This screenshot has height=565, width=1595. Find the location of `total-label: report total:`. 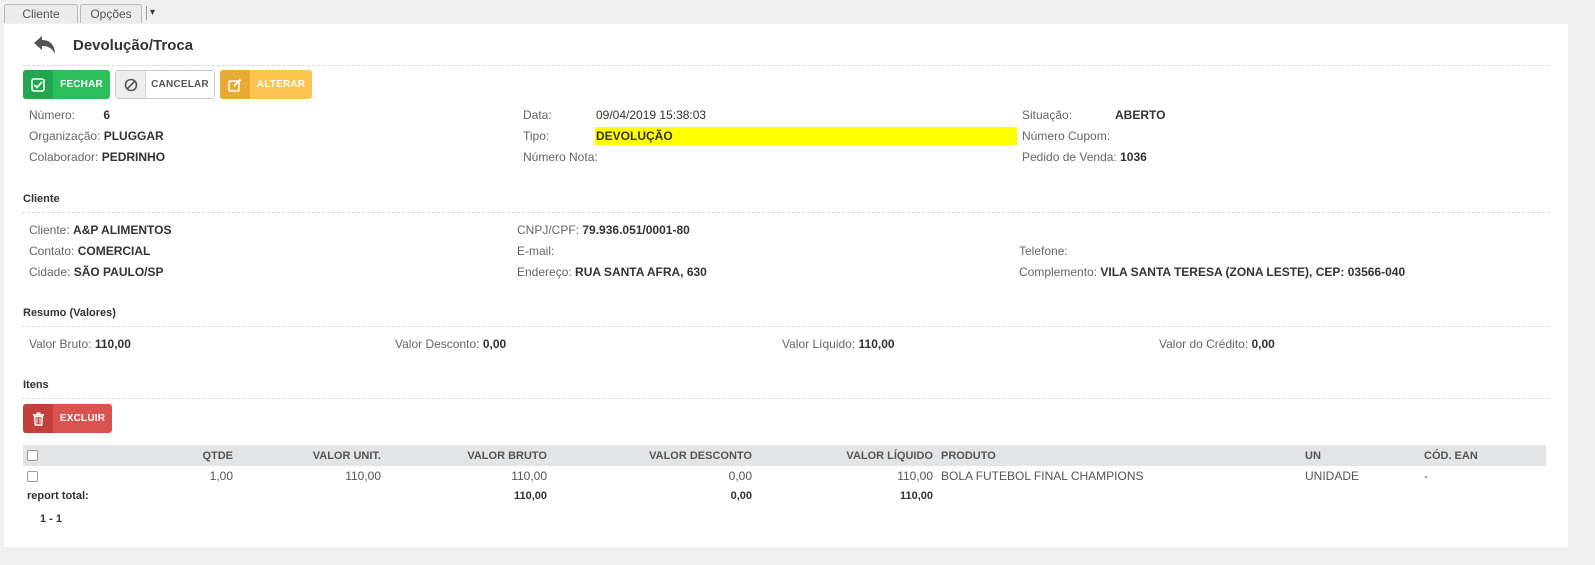

total-label: report total: is located at coordinates (58, 496).